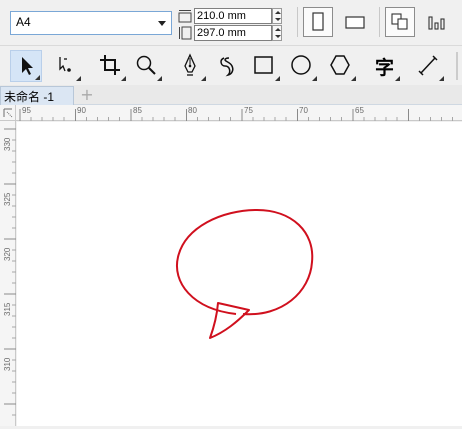 The image size is (462, 429). I want to click on landscape-button, so click(355, 22).